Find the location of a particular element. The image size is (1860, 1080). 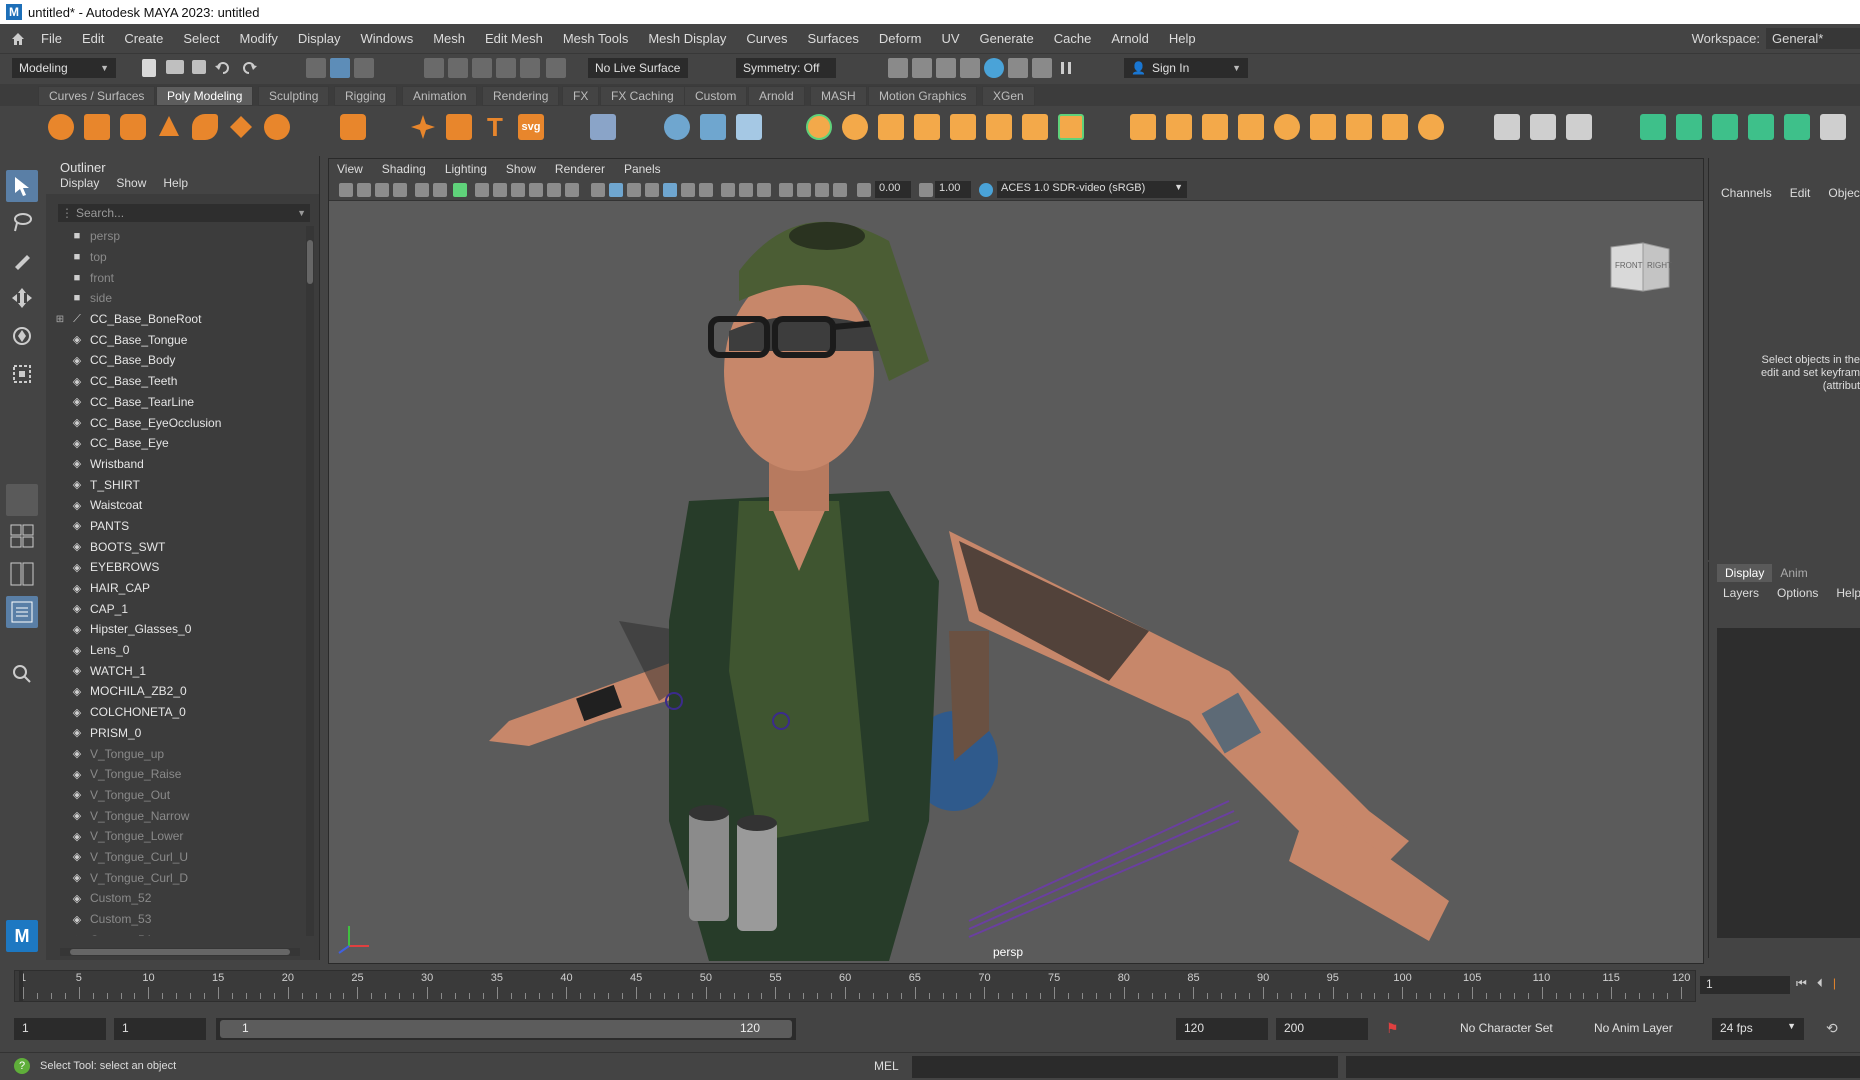

range-slider-bar is located at coordinates (506, 1029).